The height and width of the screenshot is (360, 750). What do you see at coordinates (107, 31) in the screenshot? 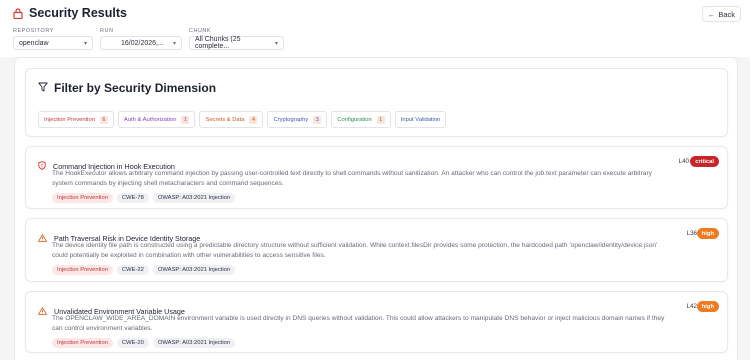
I see `run-label: RUN` at bounding box center [107, 31].